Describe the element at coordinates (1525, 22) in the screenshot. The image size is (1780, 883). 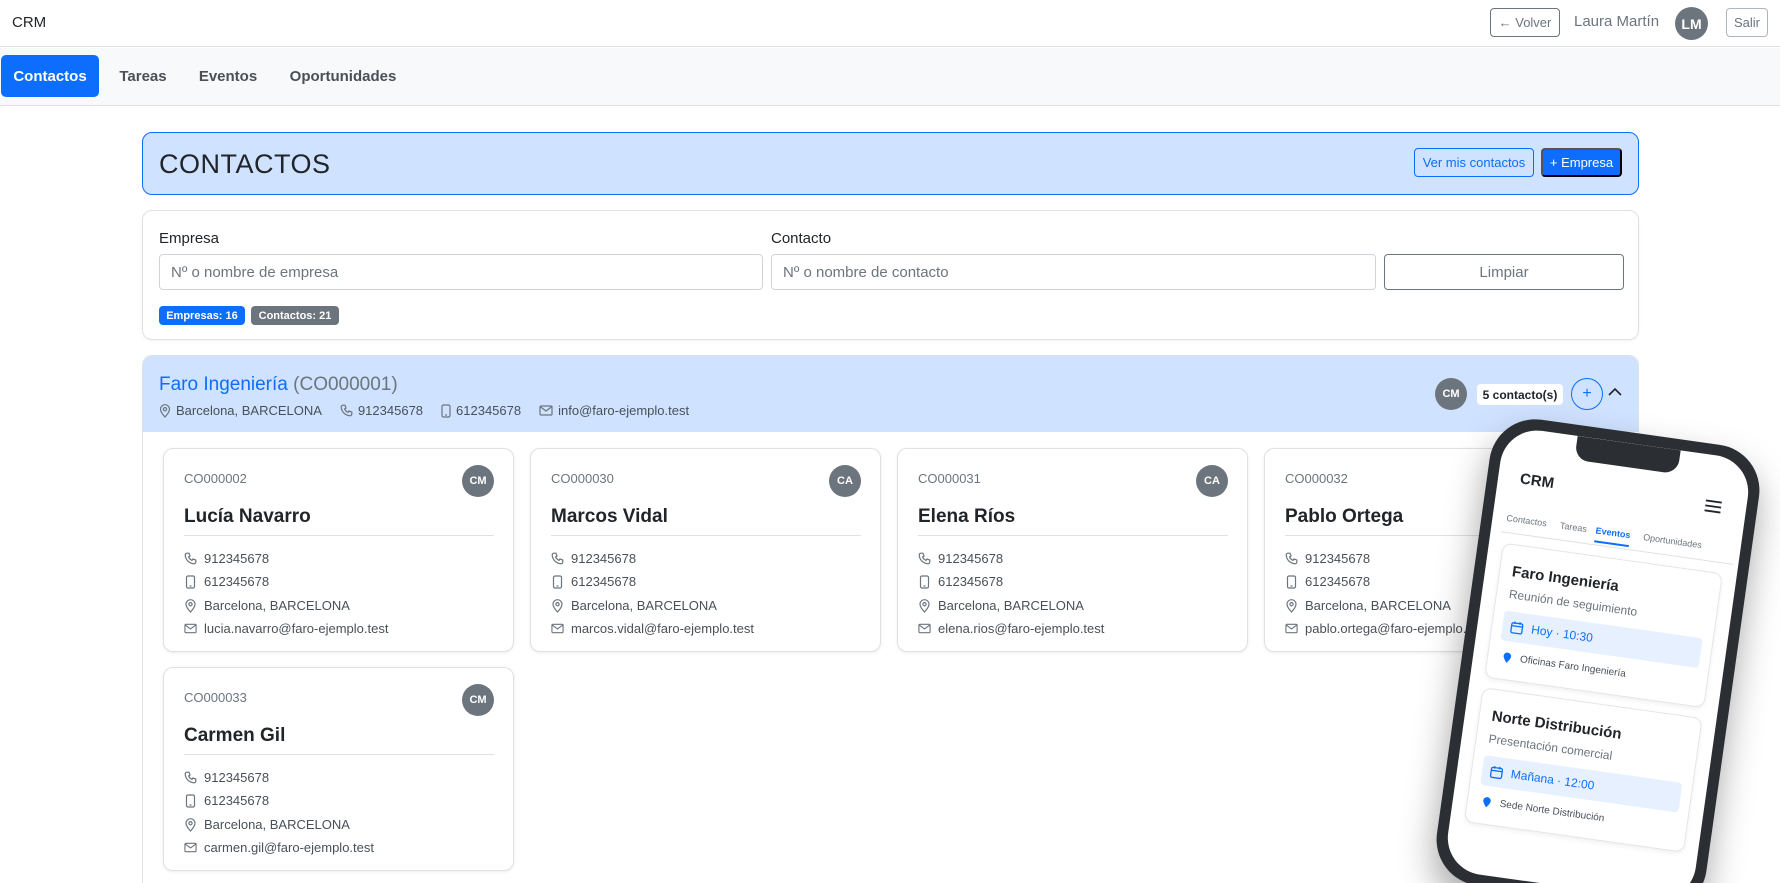
I see `back-button: ← Volver` at that location.